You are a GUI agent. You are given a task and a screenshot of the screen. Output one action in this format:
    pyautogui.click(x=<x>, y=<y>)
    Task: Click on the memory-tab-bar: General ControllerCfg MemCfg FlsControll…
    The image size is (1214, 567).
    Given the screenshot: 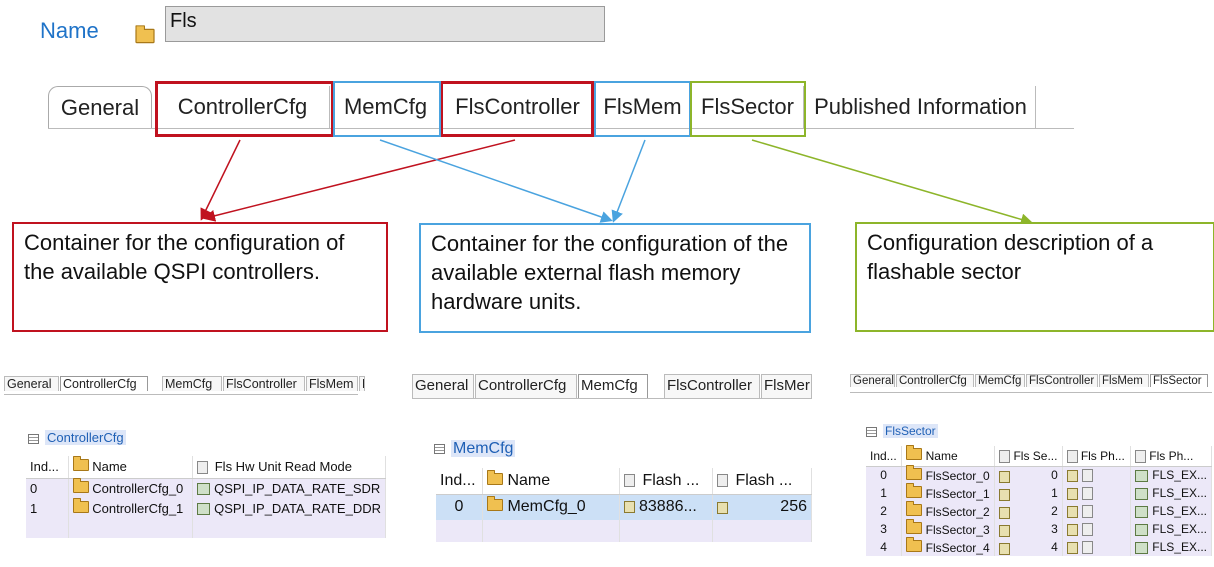 What is the action you would take?
    pyautogui.click(x=612, y=386)
    